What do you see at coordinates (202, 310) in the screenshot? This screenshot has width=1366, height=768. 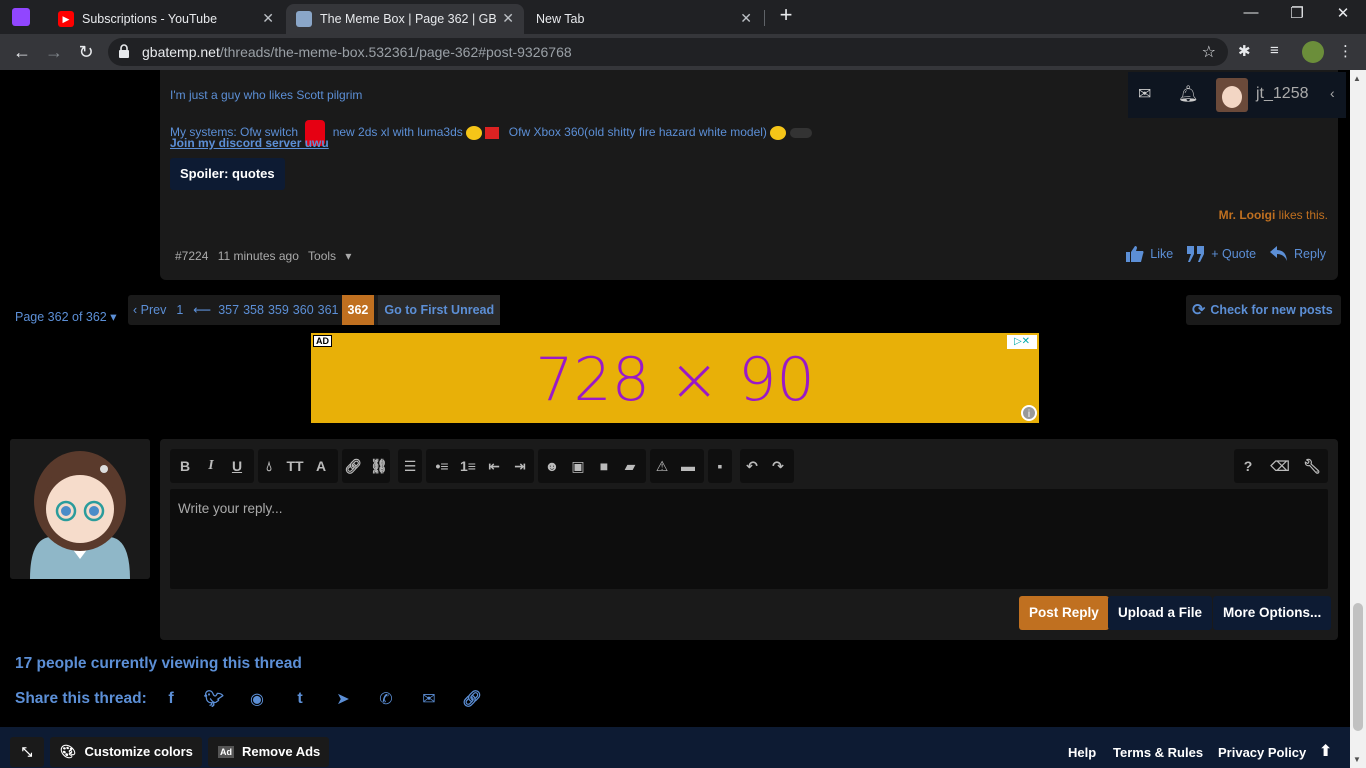 I see `arrow-left-icon: ⟵` at bounding box center [202, 310].